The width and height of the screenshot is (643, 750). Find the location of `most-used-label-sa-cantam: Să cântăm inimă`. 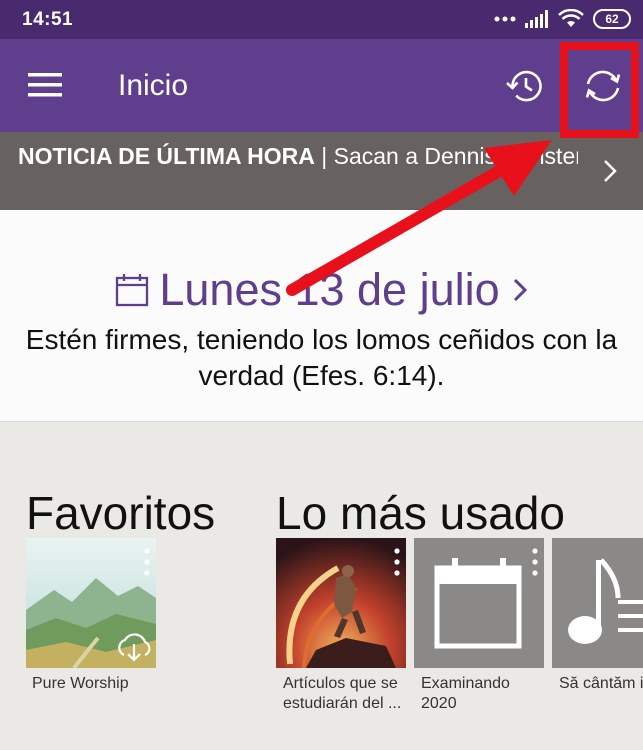

most-used-label-sa-cantam: Să cântăm inimă is located at coordinates (601, 683).